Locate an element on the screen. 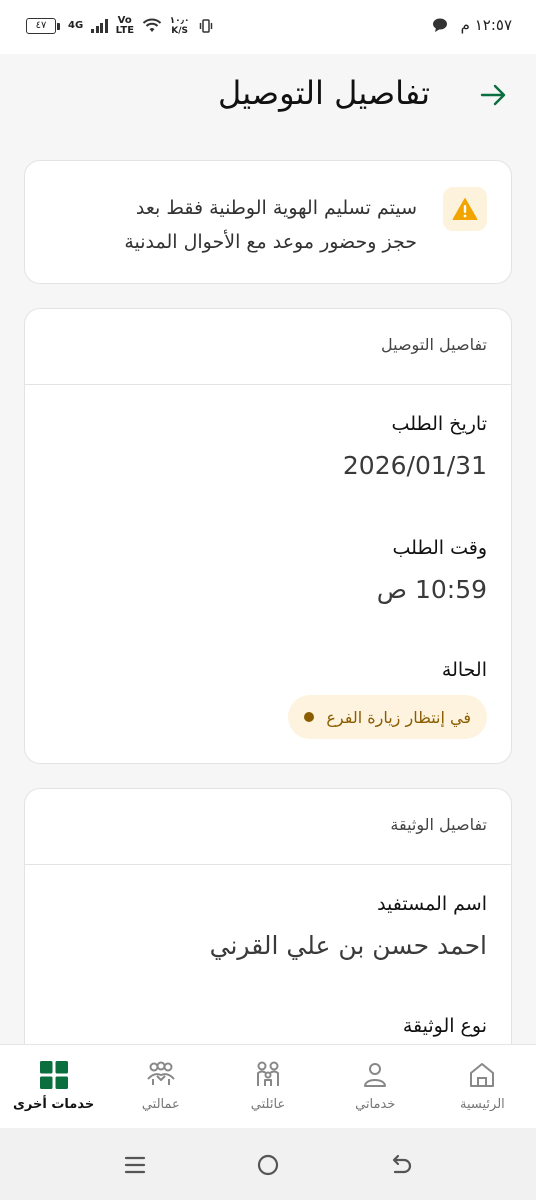 The image size is (536, 1200). nav-label-other-services: خدمات أخرى is located at coordinates (53, 1104).